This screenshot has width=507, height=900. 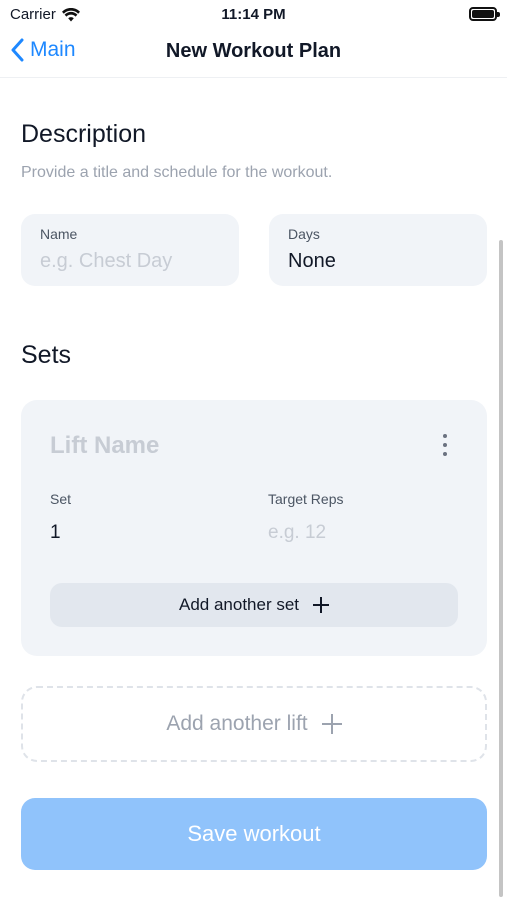 I want to click on name-field: Name e.g. Chest Day, so click(x=130, y=250).